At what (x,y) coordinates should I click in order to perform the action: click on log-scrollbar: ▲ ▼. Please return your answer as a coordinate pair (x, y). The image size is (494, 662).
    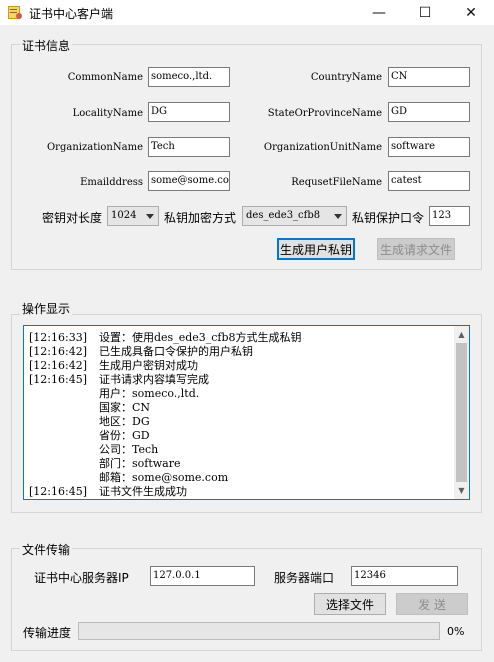
    Looking at the image, I should click on (461, 412).